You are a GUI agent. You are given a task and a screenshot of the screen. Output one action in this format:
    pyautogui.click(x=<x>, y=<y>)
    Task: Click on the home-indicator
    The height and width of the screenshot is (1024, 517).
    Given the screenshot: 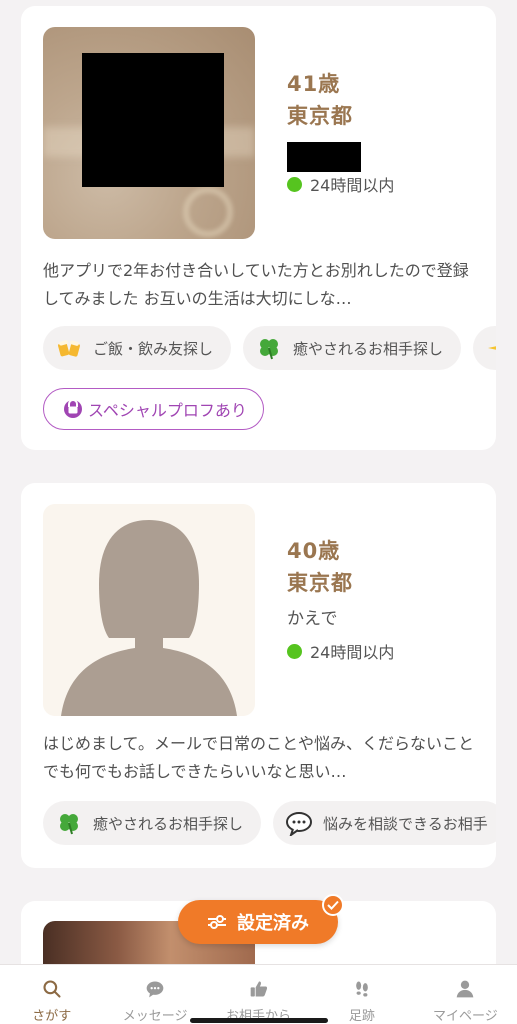 What is the action you would take?
    pyautogui.click(x=259, y=1020)
    